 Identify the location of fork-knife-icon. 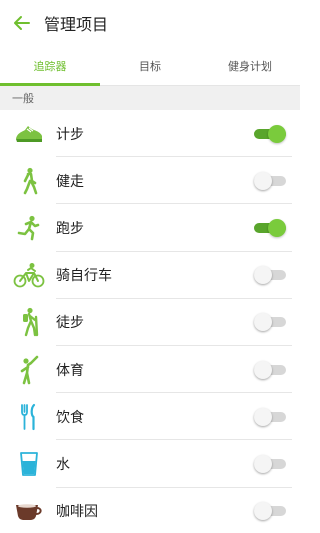
(29, 416).